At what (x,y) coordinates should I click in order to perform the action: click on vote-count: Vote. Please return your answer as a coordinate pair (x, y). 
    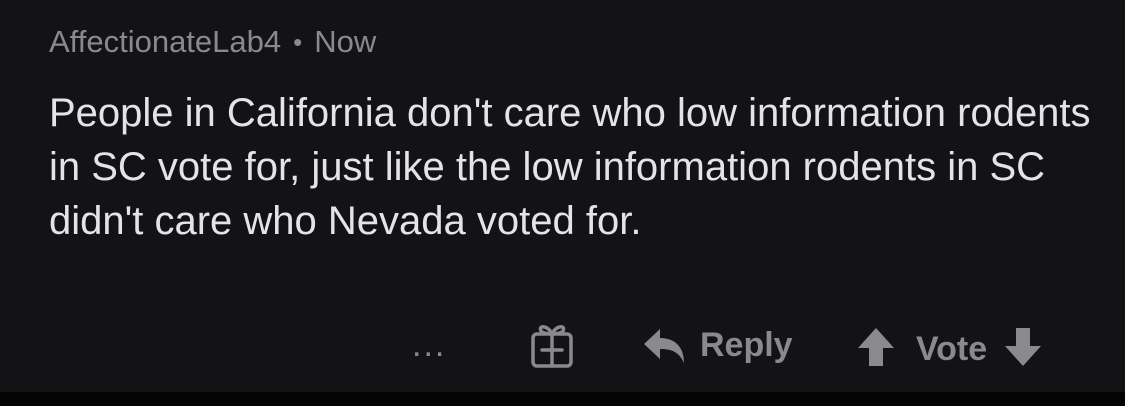
    Looking at the image, I should click on (952, 349).